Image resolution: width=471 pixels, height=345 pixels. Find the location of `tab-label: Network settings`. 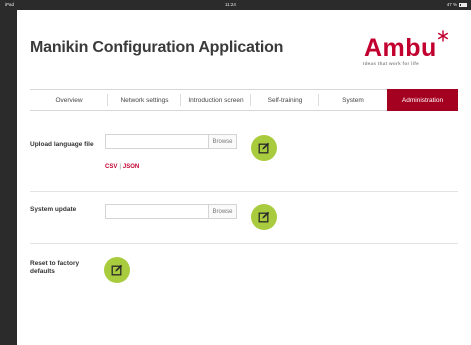

tab-label: Network settings is located at coordinates (144, 100).